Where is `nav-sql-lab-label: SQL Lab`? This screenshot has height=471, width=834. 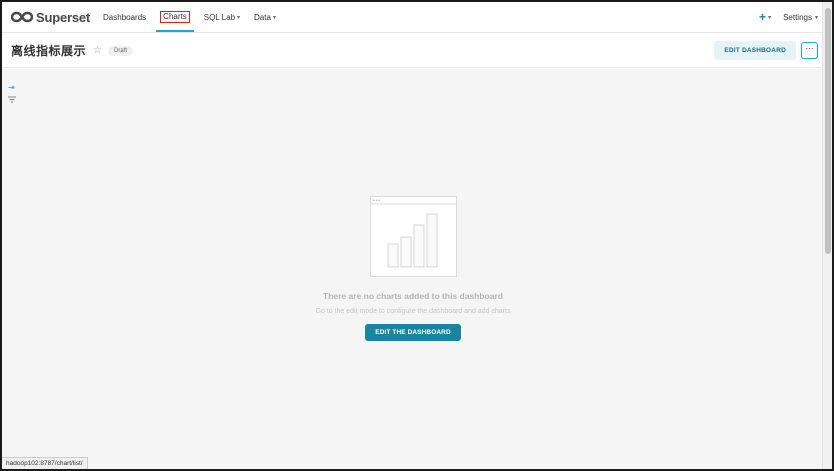
nav-sql-lab-label: SQL Lab is located at coordinates (219, 17).